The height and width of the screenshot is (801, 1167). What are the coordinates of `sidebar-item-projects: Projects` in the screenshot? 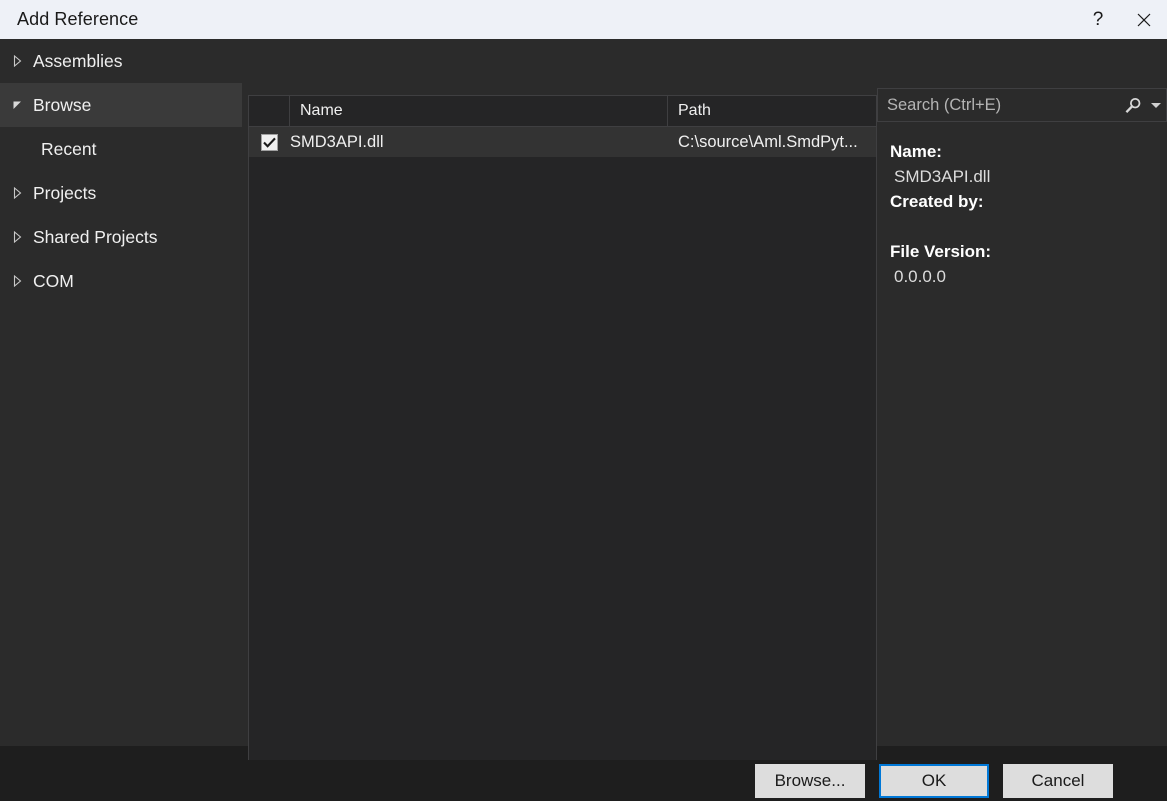 It's located at (121, 193).